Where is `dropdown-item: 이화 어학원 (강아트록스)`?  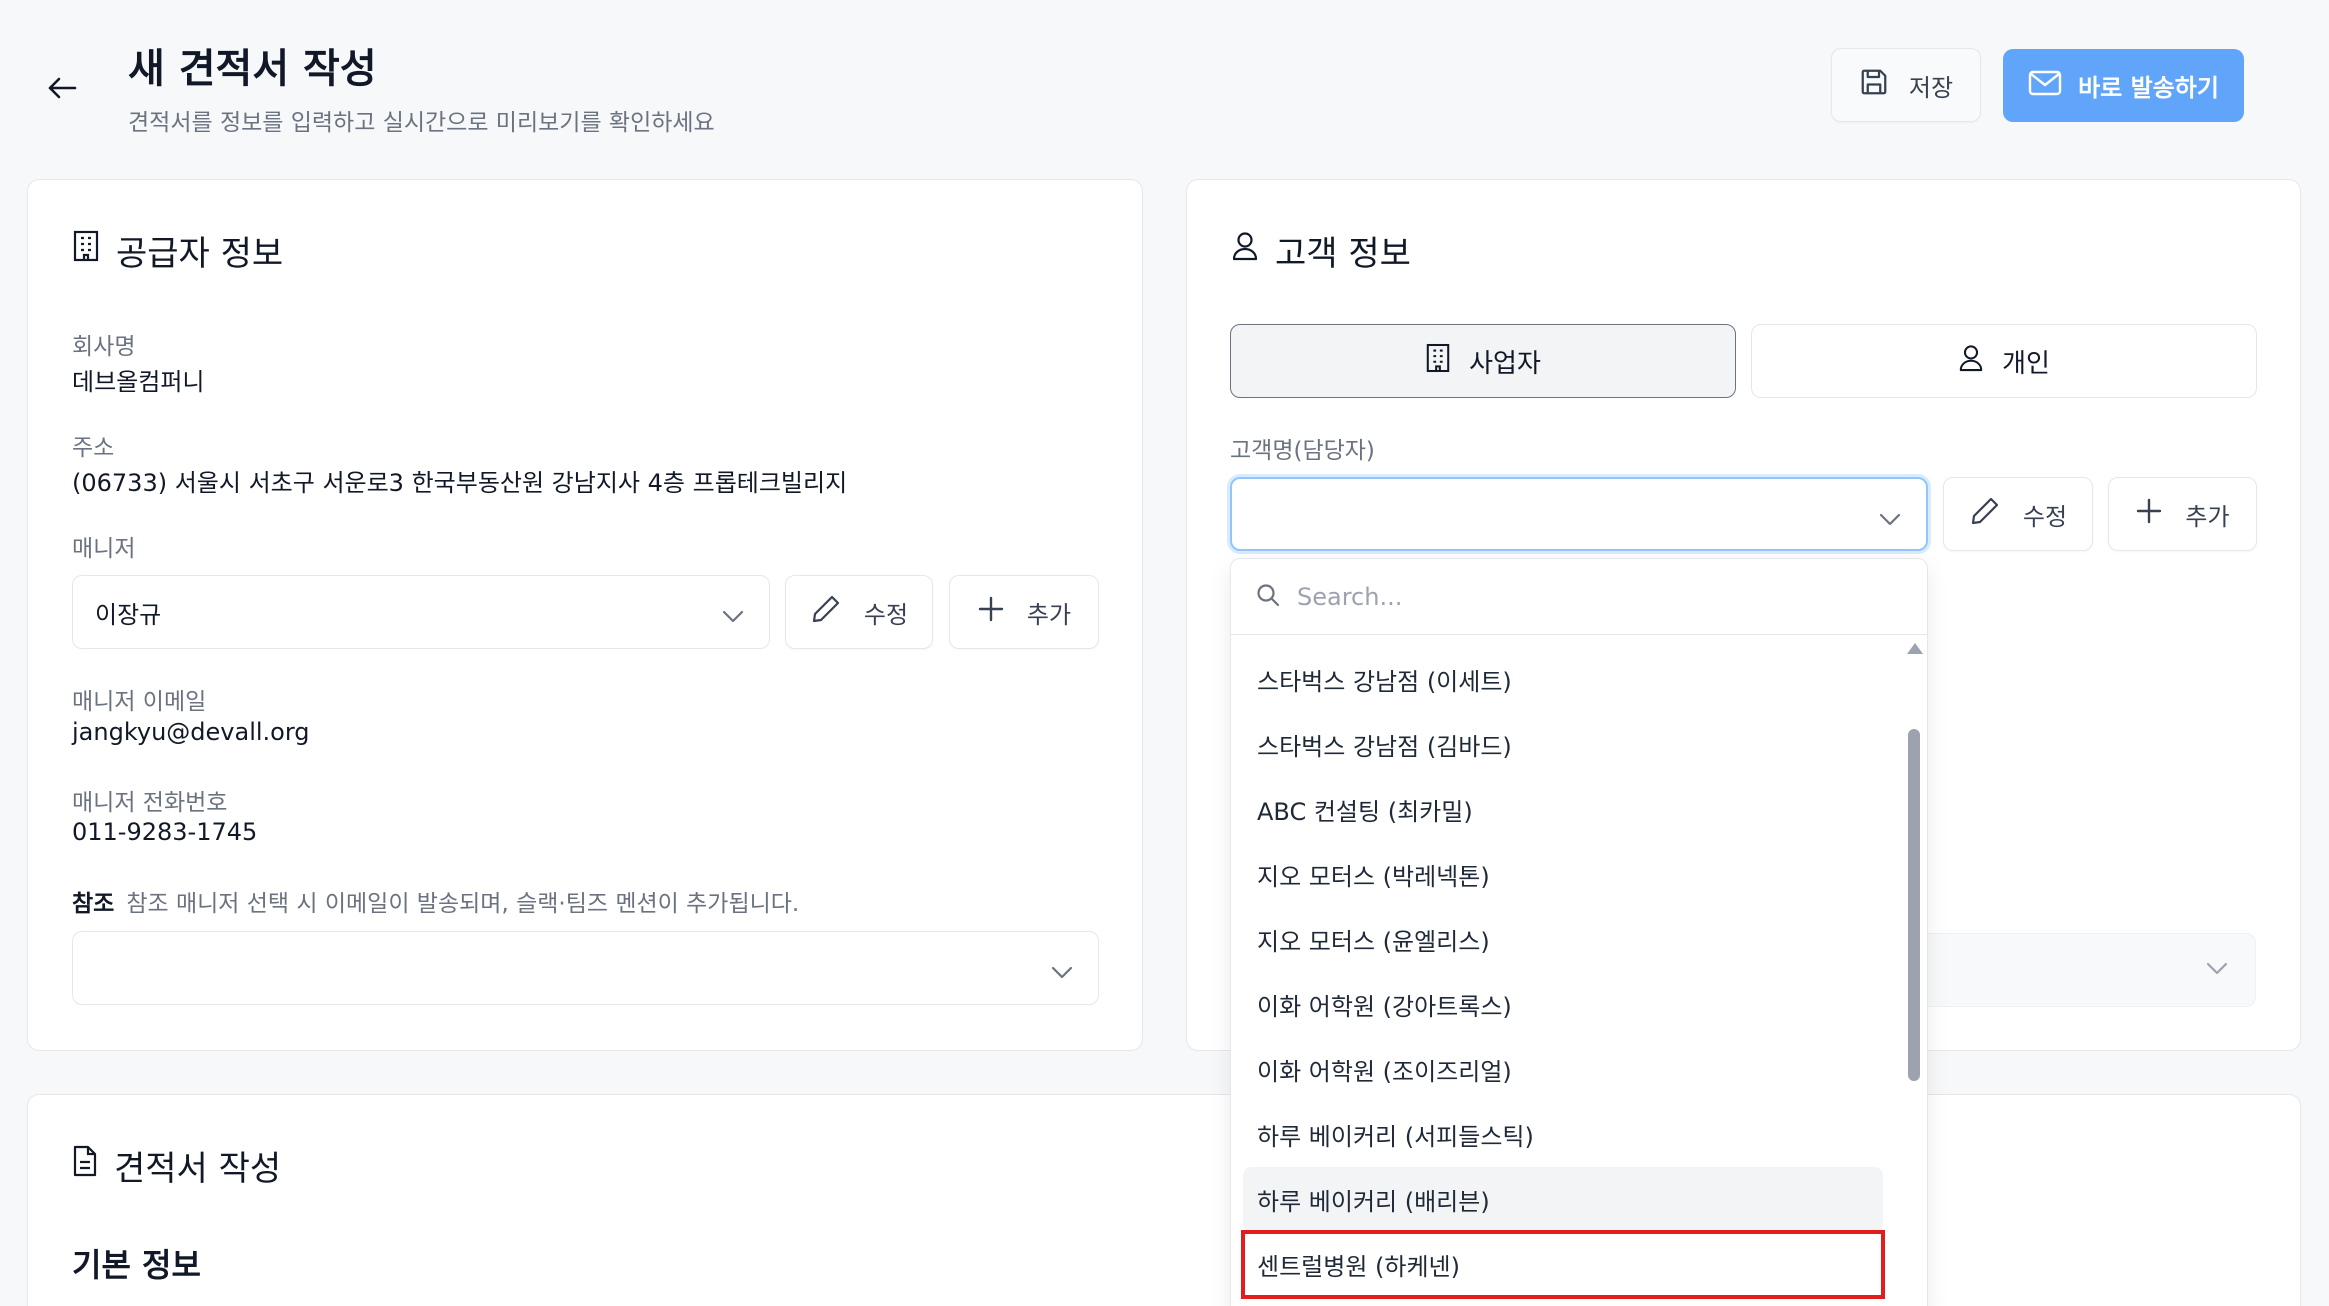
dropdown-item: 이화 어학원 (강아트록스) is located at coordinates (1563, 1004).